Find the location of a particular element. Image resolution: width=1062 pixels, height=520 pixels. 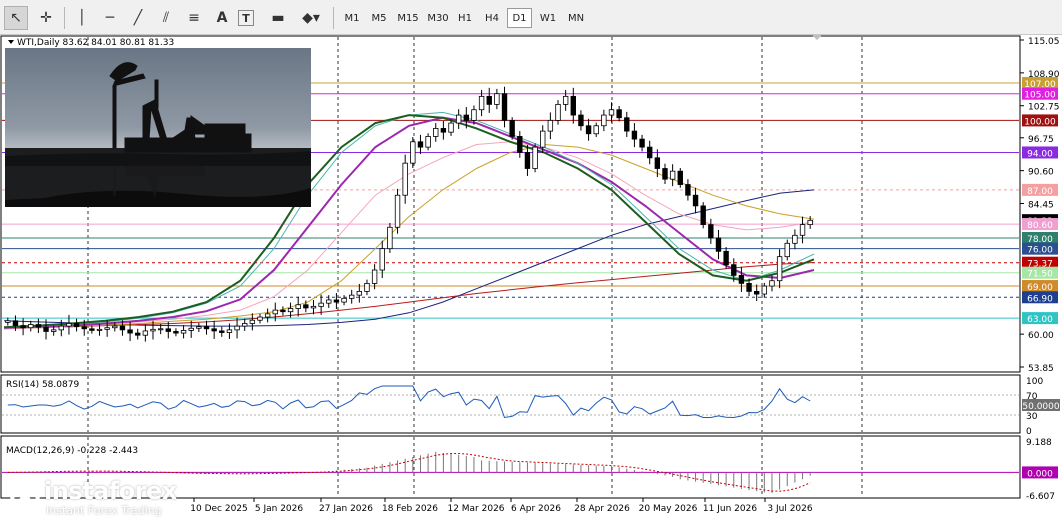

logo-tagline: Instant Forex Trading is located at coordinates (104, 510).